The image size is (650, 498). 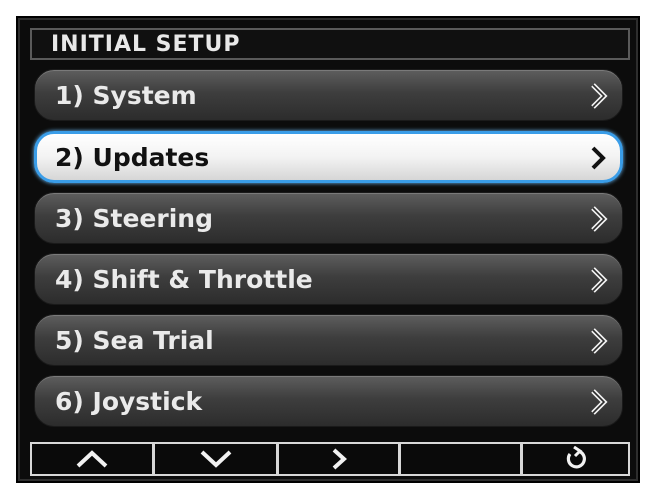 What do you see at coordinates (328, 218) in the screenshot?
I see `menu-item-steering: 3) Steering` at bounding box center [328, 218].